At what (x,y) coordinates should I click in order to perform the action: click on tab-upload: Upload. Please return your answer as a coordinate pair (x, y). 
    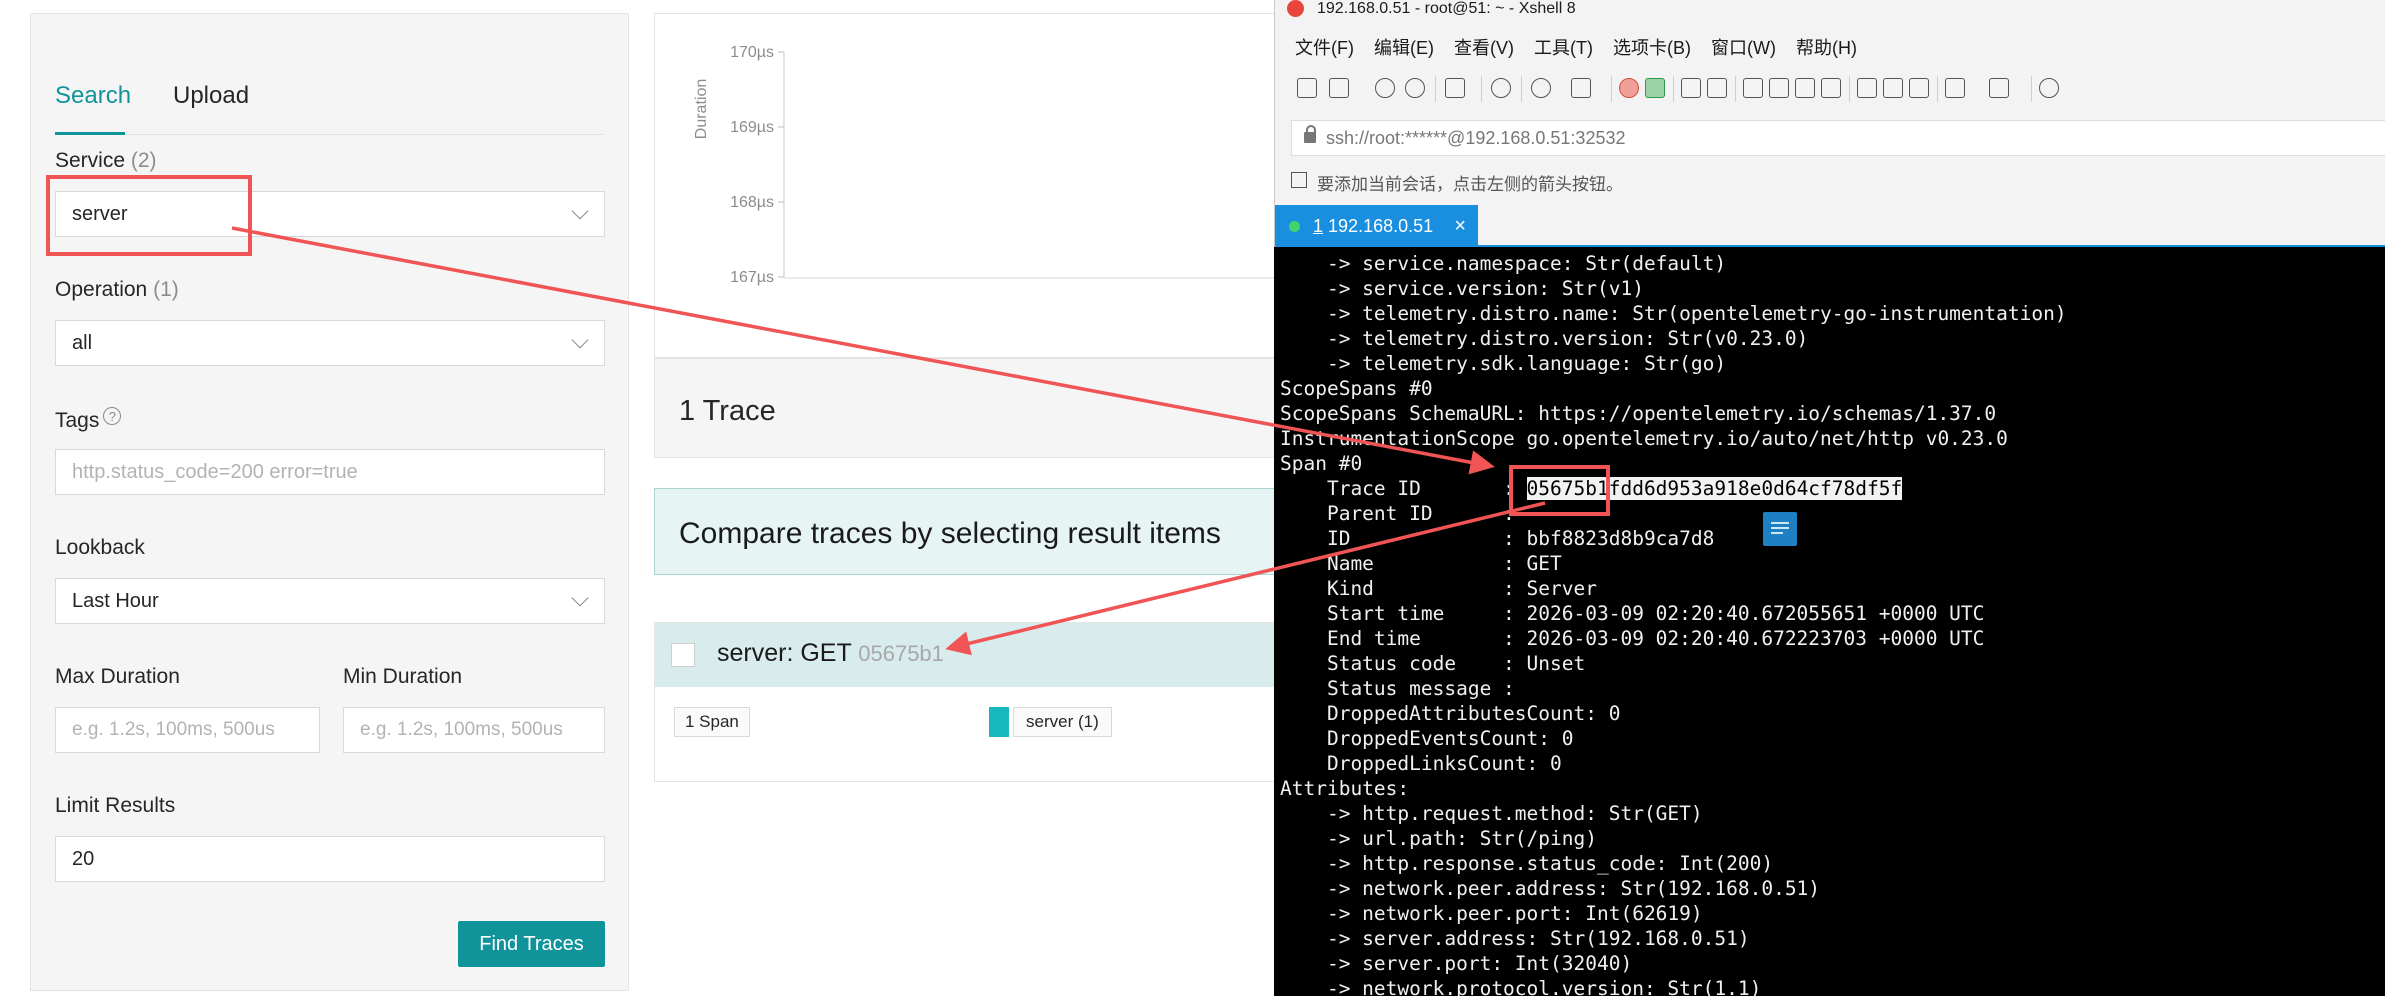
    Looking at the image, I should click on (211, 96).